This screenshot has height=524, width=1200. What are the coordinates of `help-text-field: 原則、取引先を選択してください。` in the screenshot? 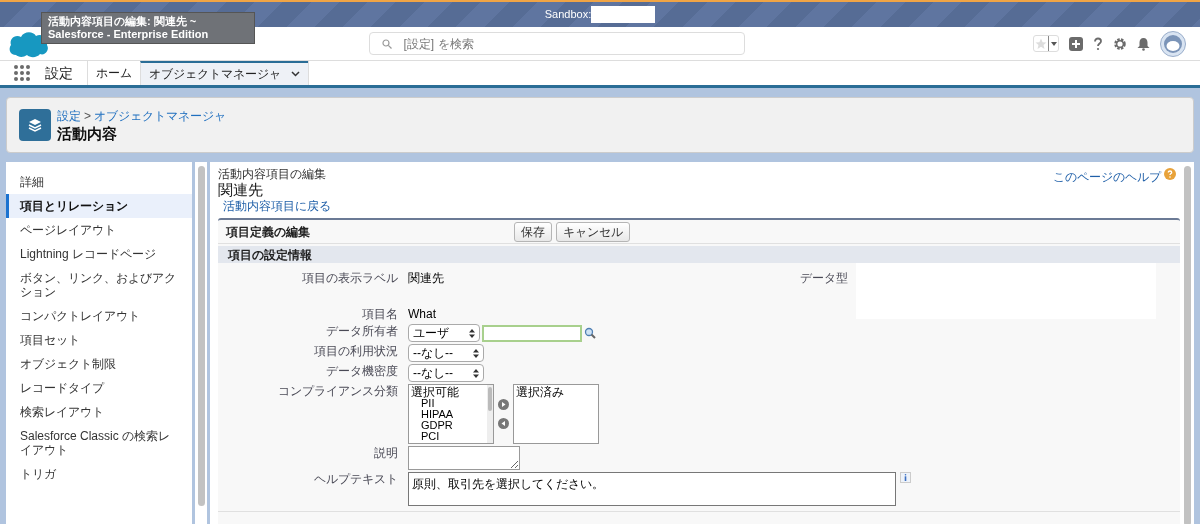 It's located at (652, 489).